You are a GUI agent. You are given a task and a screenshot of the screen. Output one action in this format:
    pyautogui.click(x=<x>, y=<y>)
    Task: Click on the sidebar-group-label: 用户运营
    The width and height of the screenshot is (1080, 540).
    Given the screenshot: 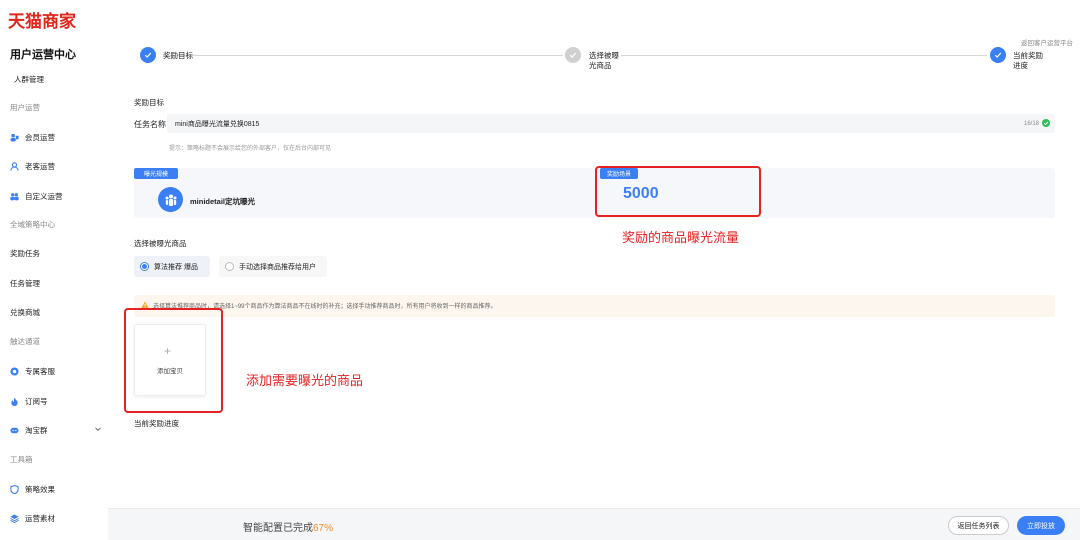 What is the action you would take?
    pyautogui.click(x=25, y=107)
    